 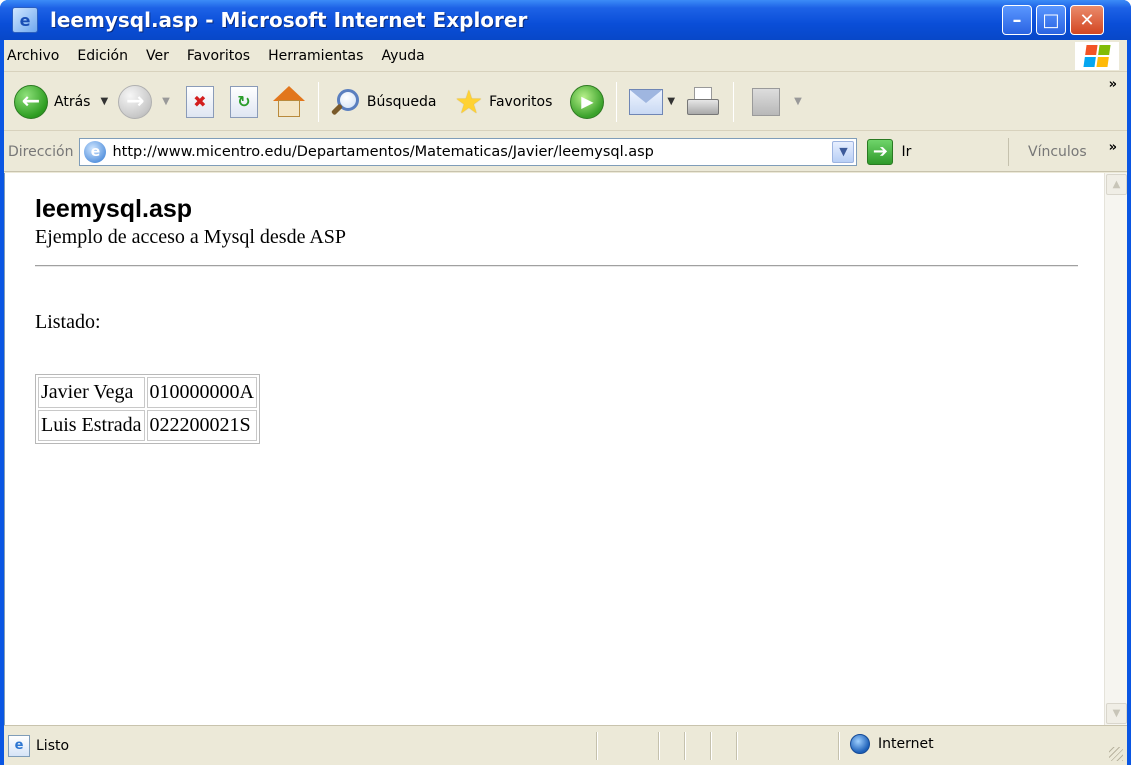 I want to click on back-button: ← Atrás ▼, so click(x=61, y=102).